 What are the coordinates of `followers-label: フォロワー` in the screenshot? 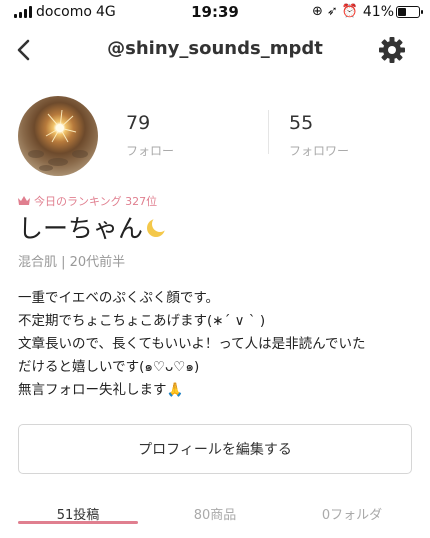 It's located at (319, 151).